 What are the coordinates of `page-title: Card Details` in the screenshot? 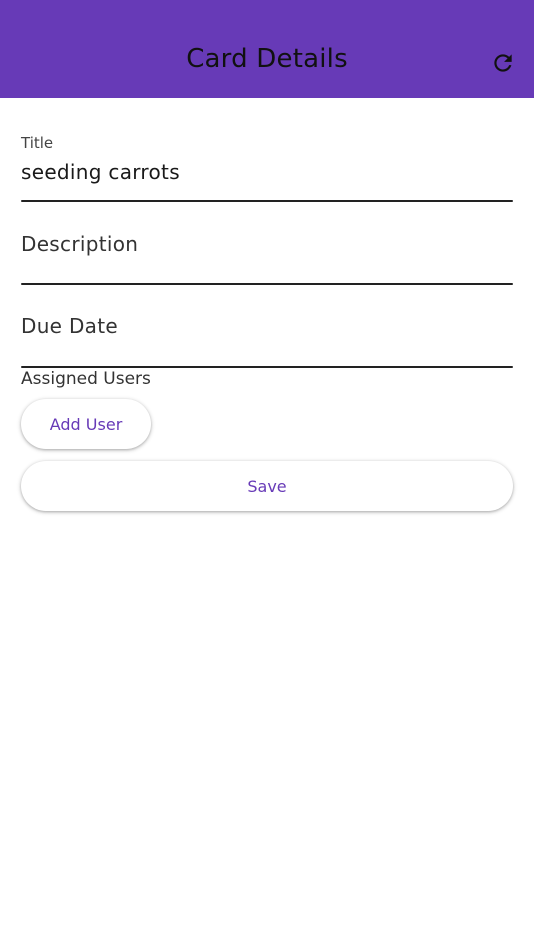 It's located at (267, 59).